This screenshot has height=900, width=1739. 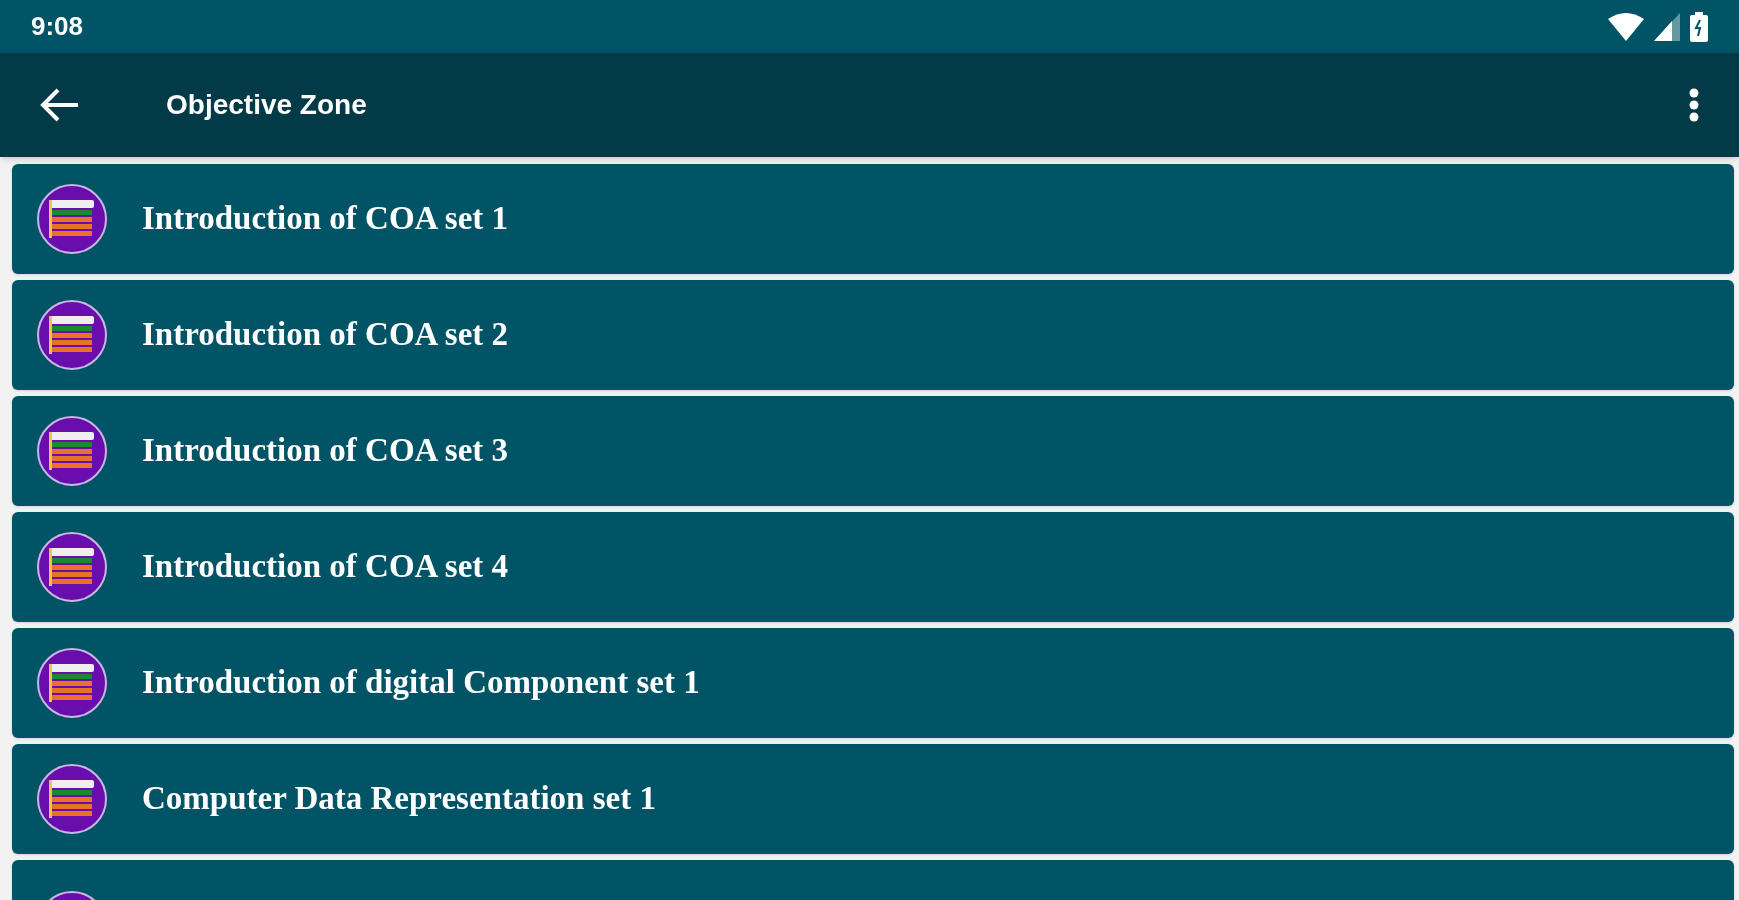 What do you see at coordinates (325, 335) in the screenshot?
I see `item-title: Introduction of COA set 2` at bounding box center [325, 335].